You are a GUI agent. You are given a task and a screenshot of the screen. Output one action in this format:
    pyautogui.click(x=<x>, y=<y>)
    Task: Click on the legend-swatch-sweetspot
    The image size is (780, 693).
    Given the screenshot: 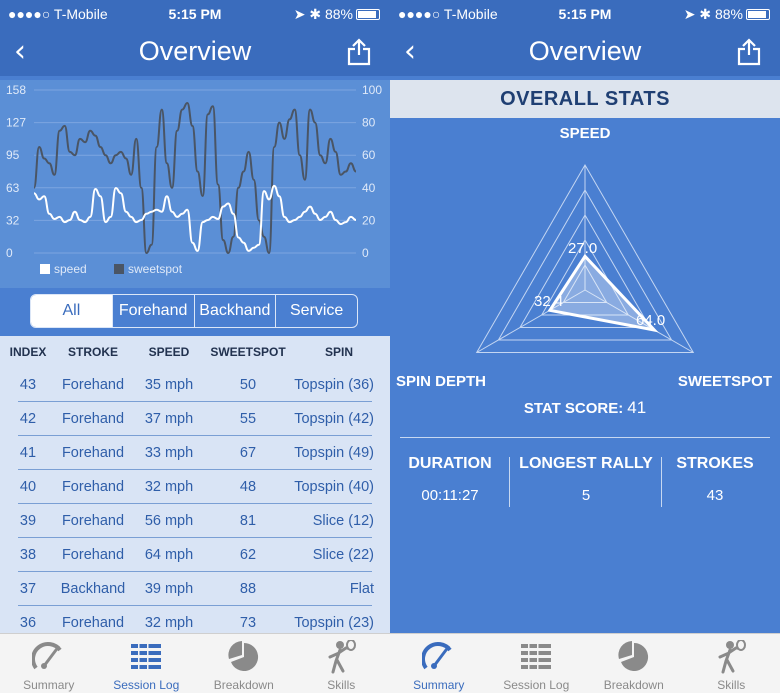 What is the action you would take?
    pyautogui.click(x=119, y=269)
    